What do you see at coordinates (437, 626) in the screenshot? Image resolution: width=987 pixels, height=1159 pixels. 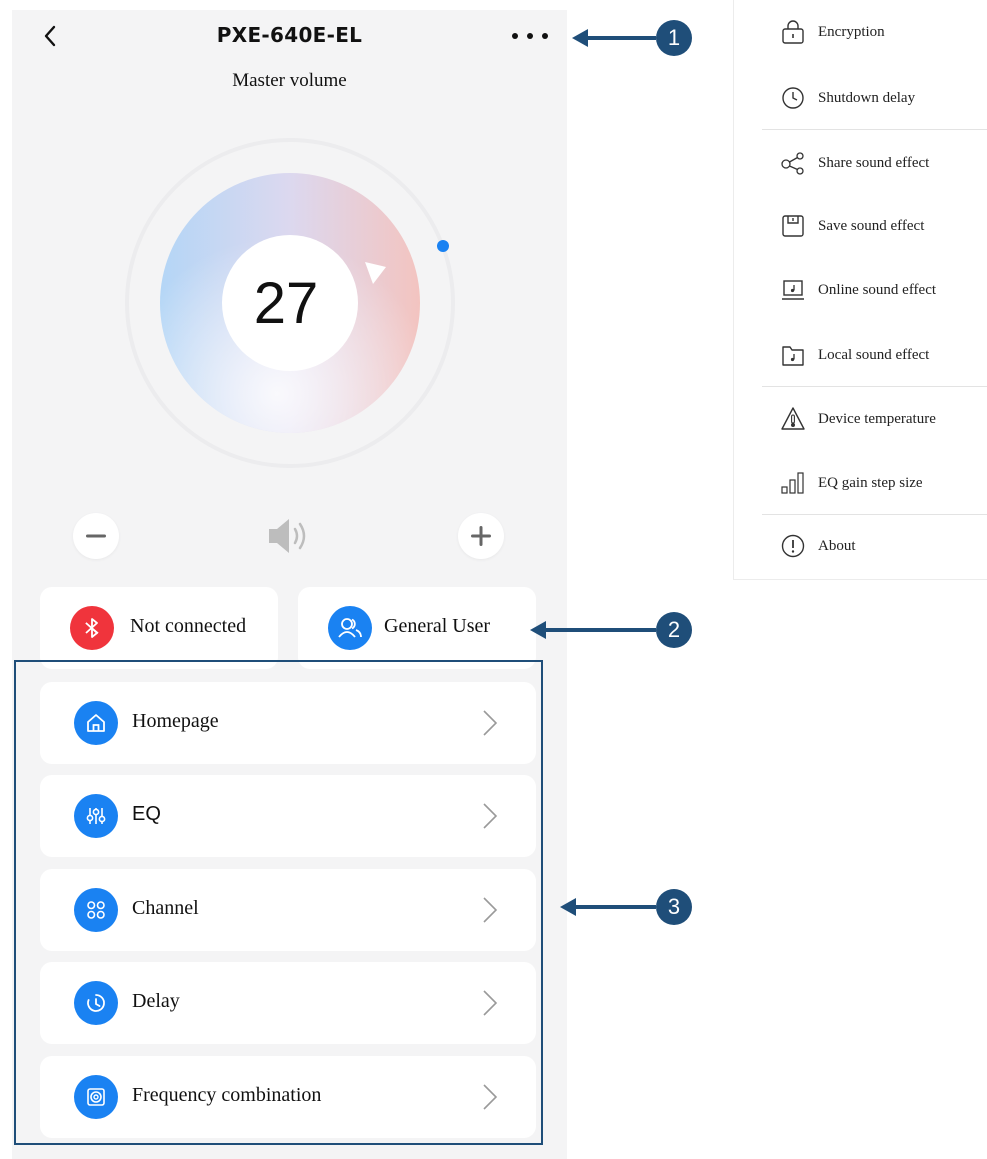 I see `user-role-label: General User` at bounding box center [437, 626].